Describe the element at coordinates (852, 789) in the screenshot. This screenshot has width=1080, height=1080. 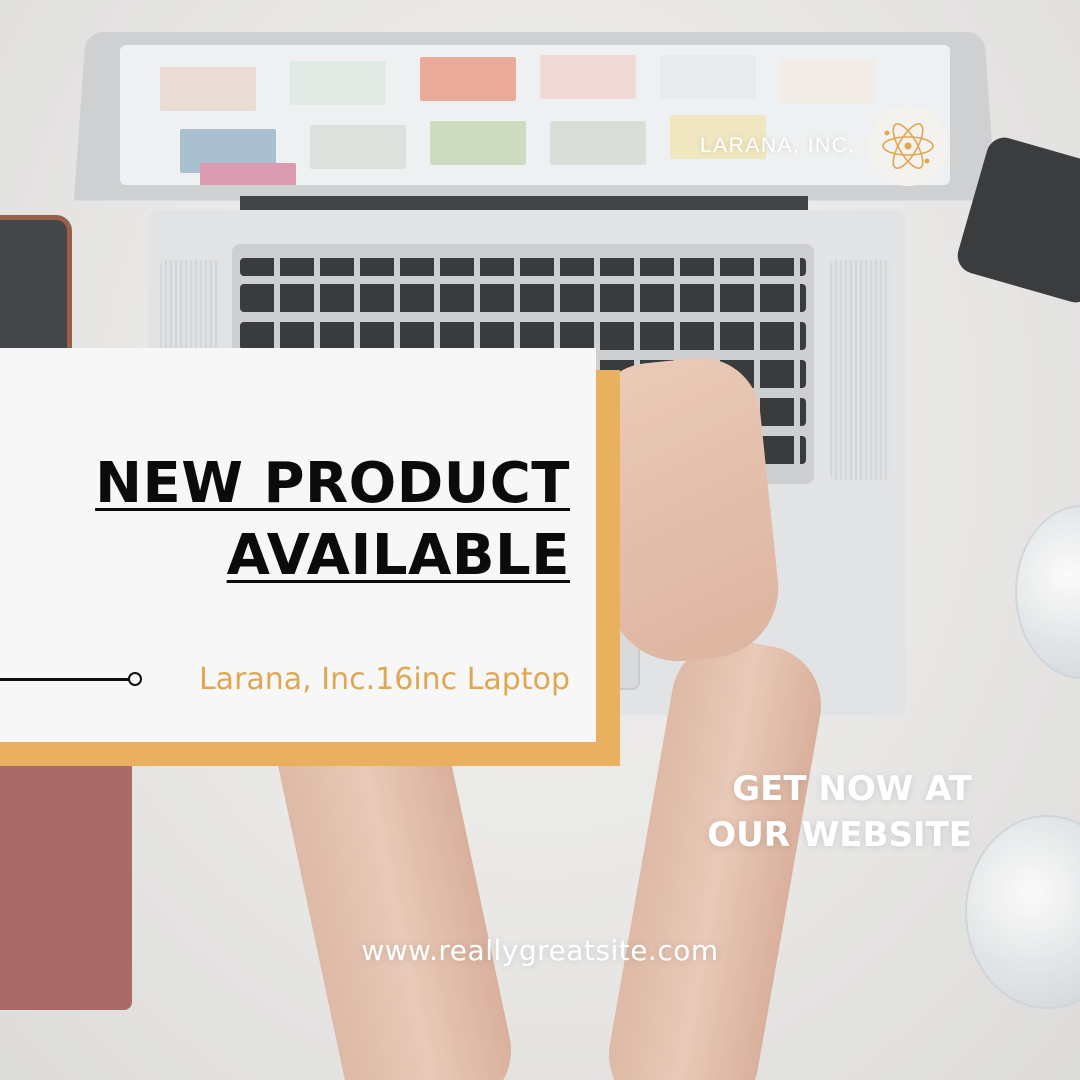
I see `cta-line-1: GET NOW AT` at that location.